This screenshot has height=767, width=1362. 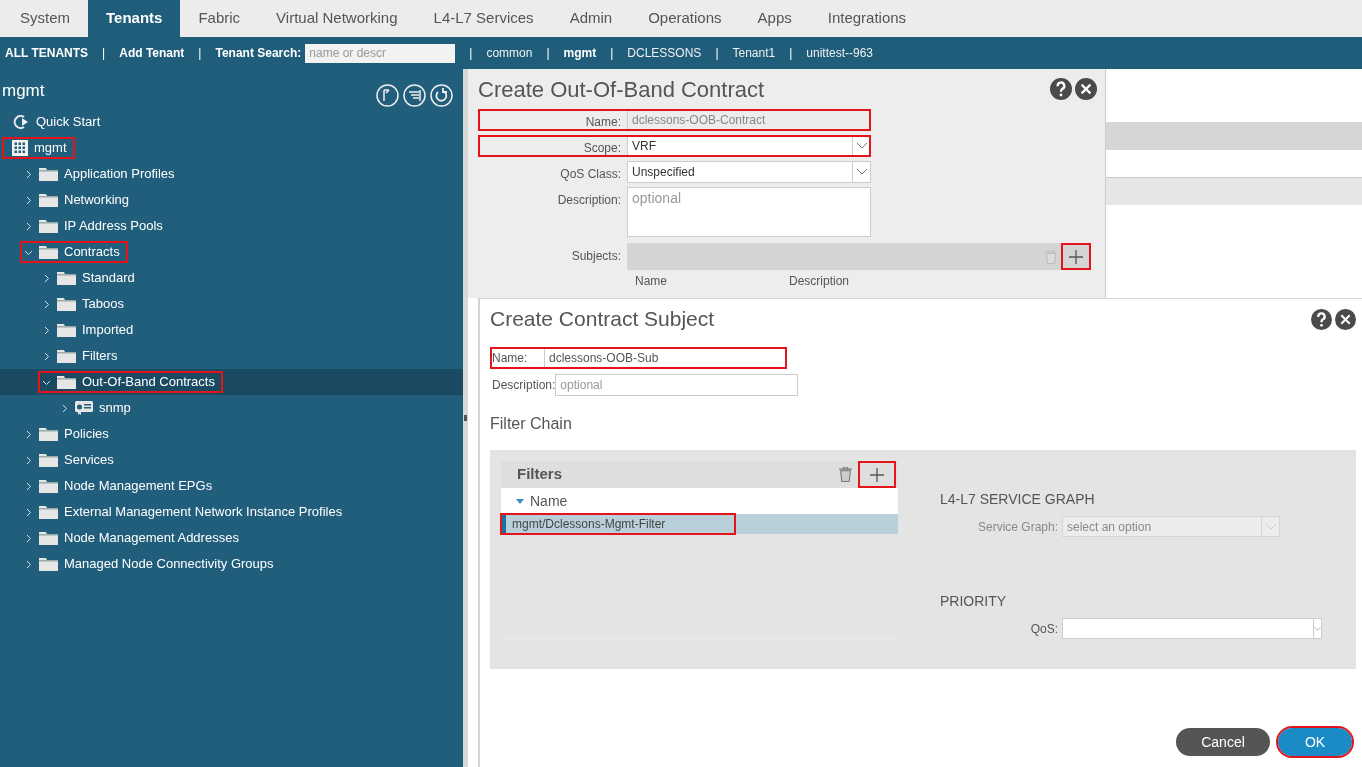 What do you see at coordinates (86, 434) in the screenshot?
I see `tree-item-label: Policies` at bounding box center [86, 434].